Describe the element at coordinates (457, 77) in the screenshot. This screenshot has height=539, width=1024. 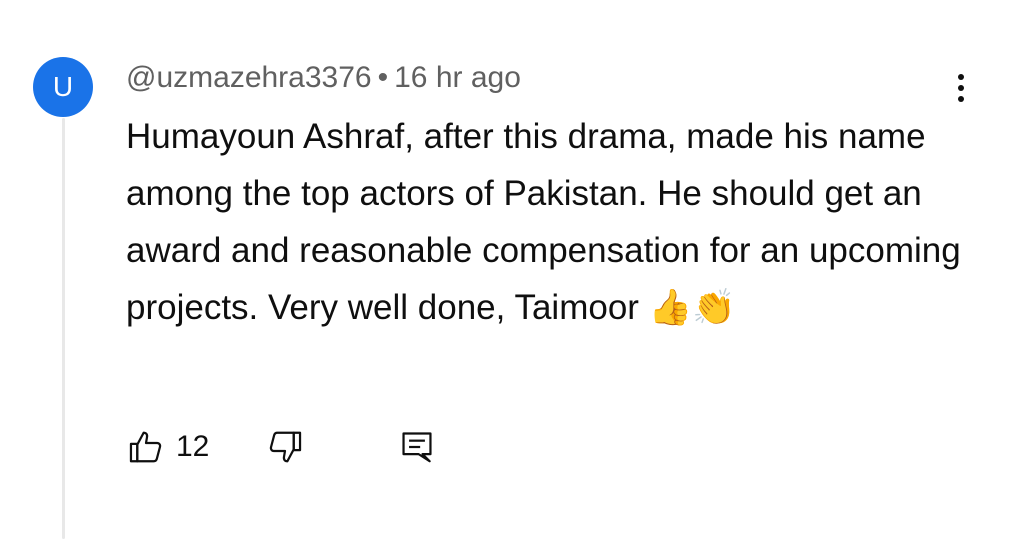
I see `comment-time: 16 hr ago` at that location.